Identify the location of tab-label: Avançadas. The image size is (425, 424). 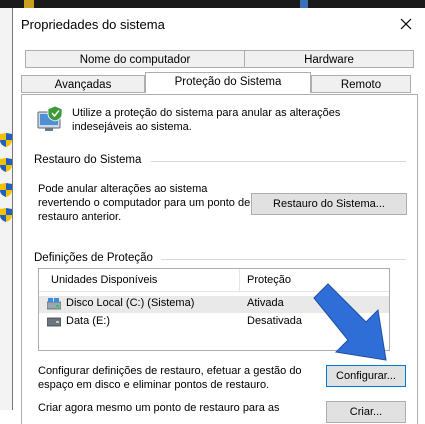
(83, 85).